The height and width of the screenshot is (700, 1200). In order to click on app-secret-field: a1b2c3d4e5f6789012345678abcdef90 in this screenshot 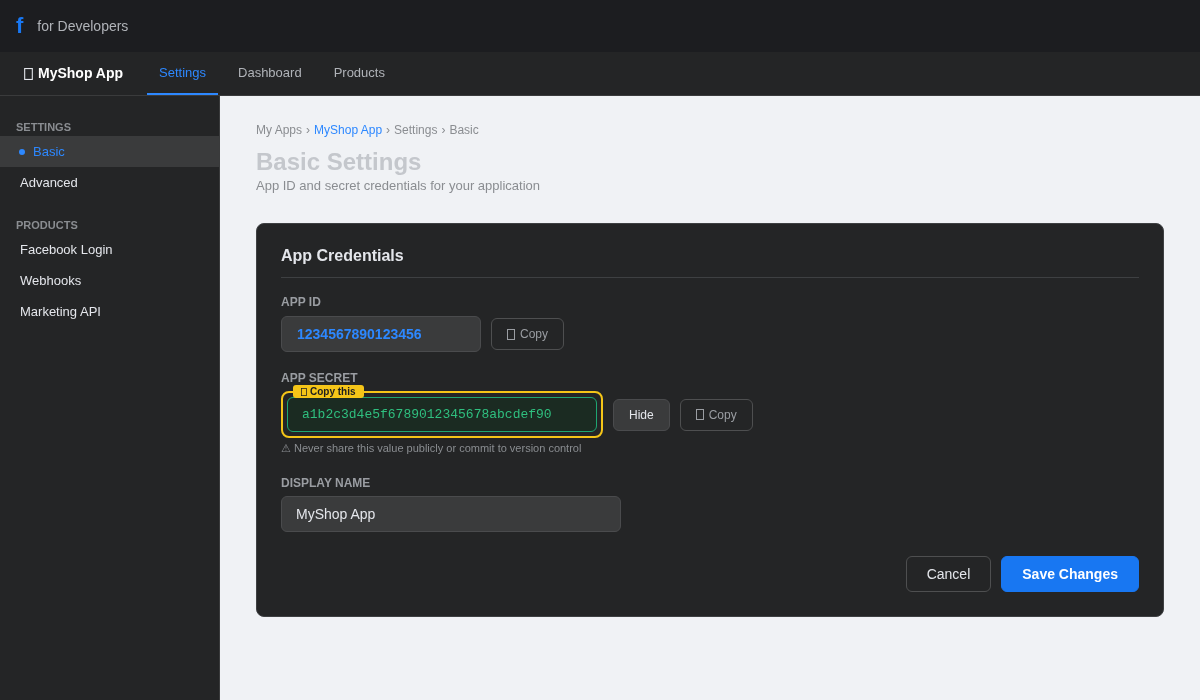, I will do `click(442, 414)`.